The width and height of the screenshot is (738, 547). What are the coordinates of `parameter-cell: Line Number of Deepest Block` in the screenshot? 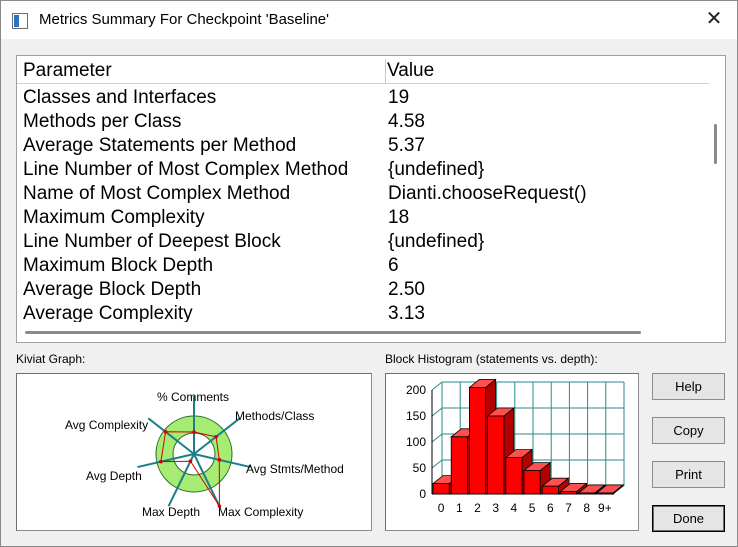 It's located at (152, 241).